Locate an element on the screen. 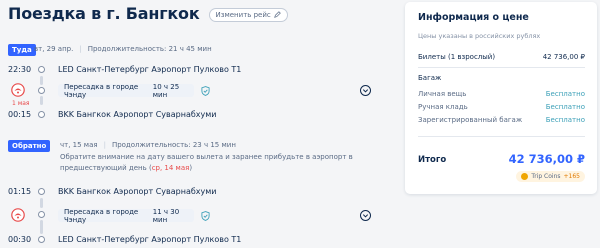 This screenshot has width=600, height=248. baggage-label: Личная вещь is located at coordinates (442, 94).